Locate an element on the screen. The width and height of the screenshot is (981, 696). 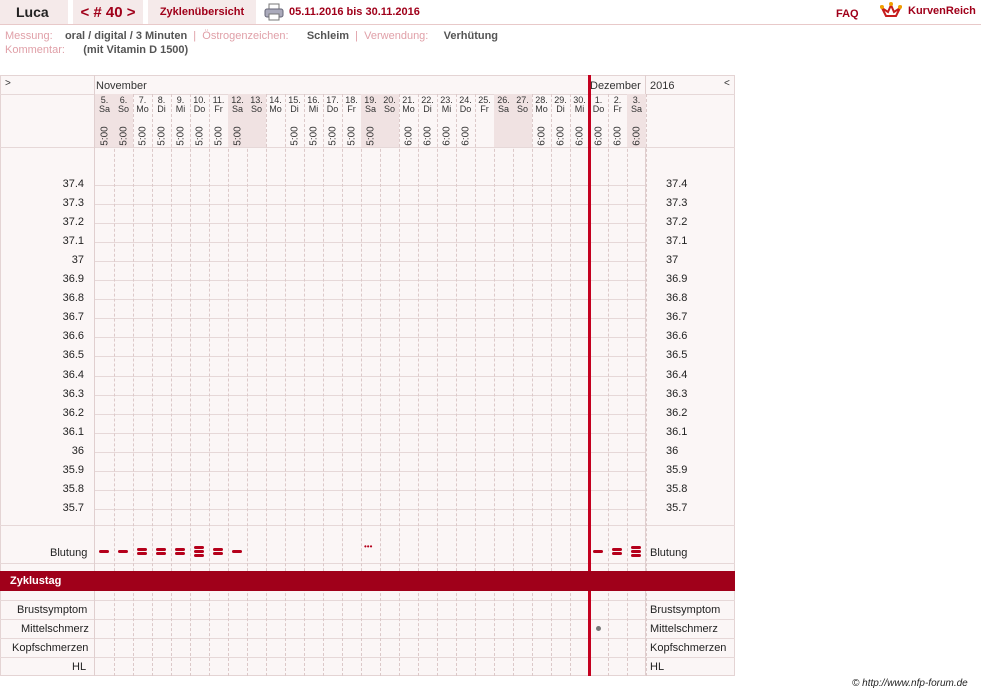
measurement-label: Messung: is located at coordinates (29, 36).